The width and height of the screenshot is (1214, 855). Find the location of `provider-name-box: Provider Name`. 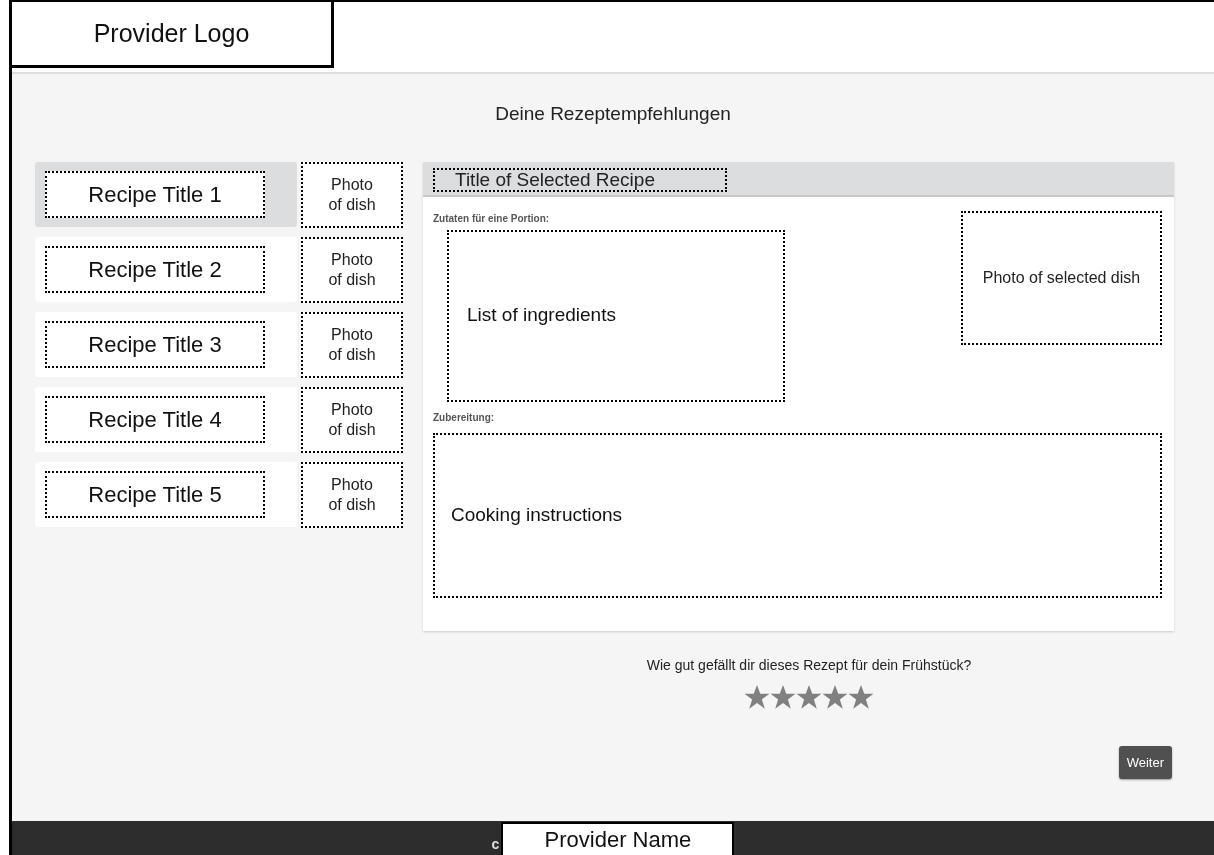

provider-name-box: Provider Name is located at coordinates (618, 838).